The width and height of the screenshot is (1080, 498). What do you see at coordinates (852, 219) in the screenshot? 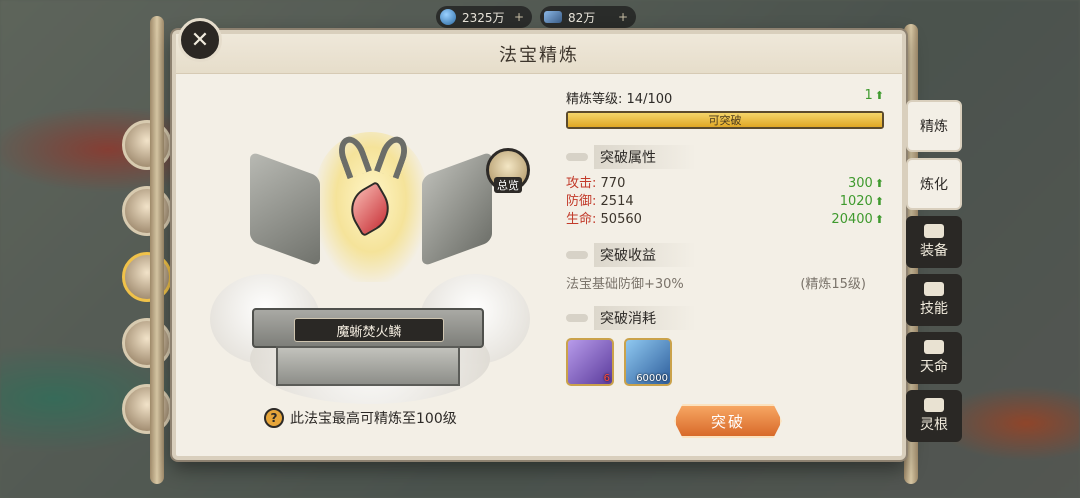
I see `stat-gain: 20400` at bounding box center [852, 219].